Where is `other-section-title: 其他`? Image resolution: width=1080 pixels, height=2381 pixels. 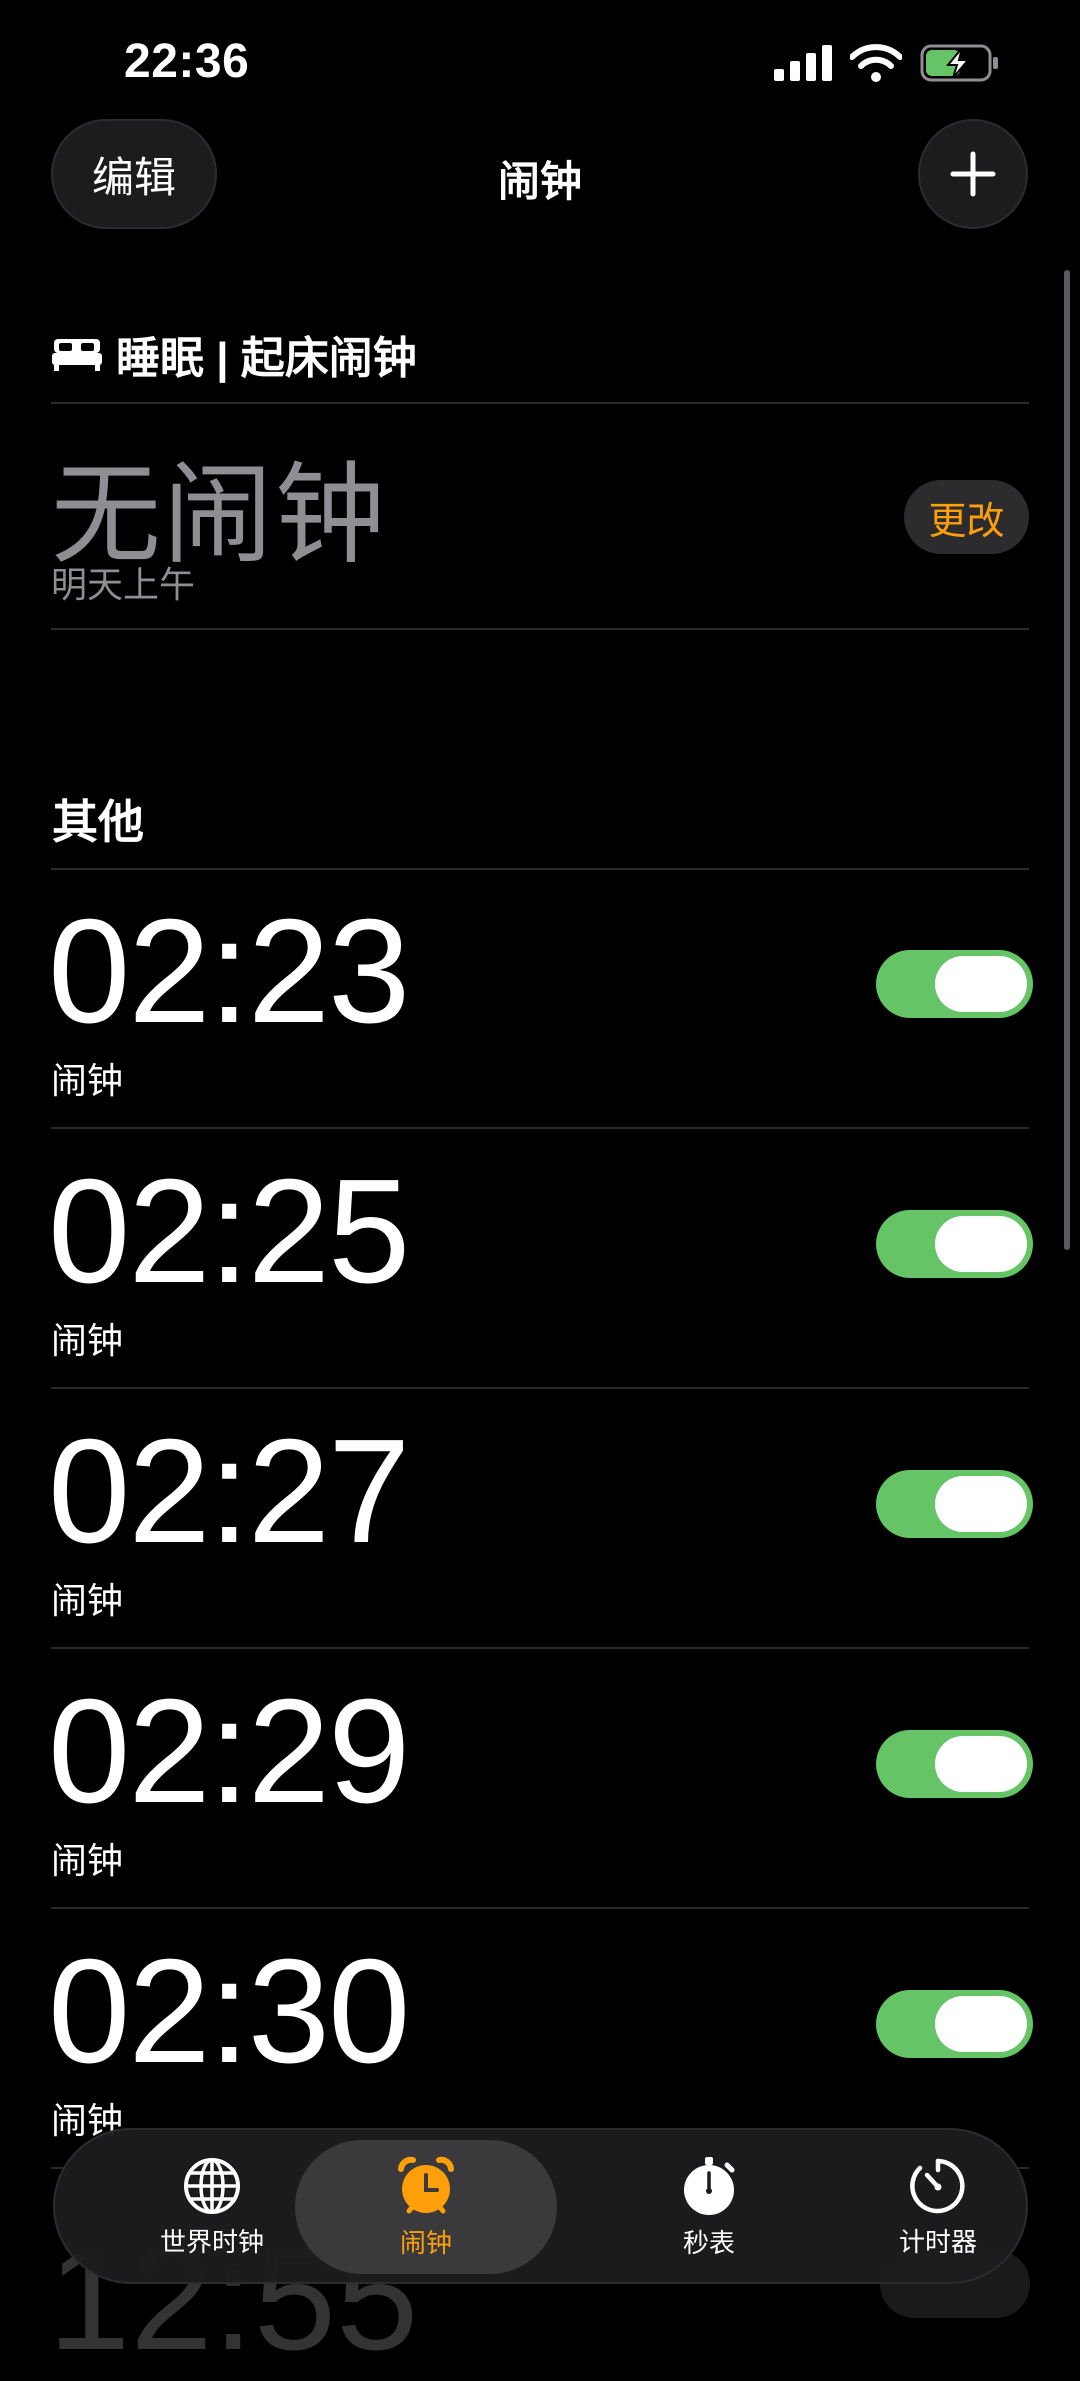
other-section-title: 其他 is located at coordinates (98, 822).